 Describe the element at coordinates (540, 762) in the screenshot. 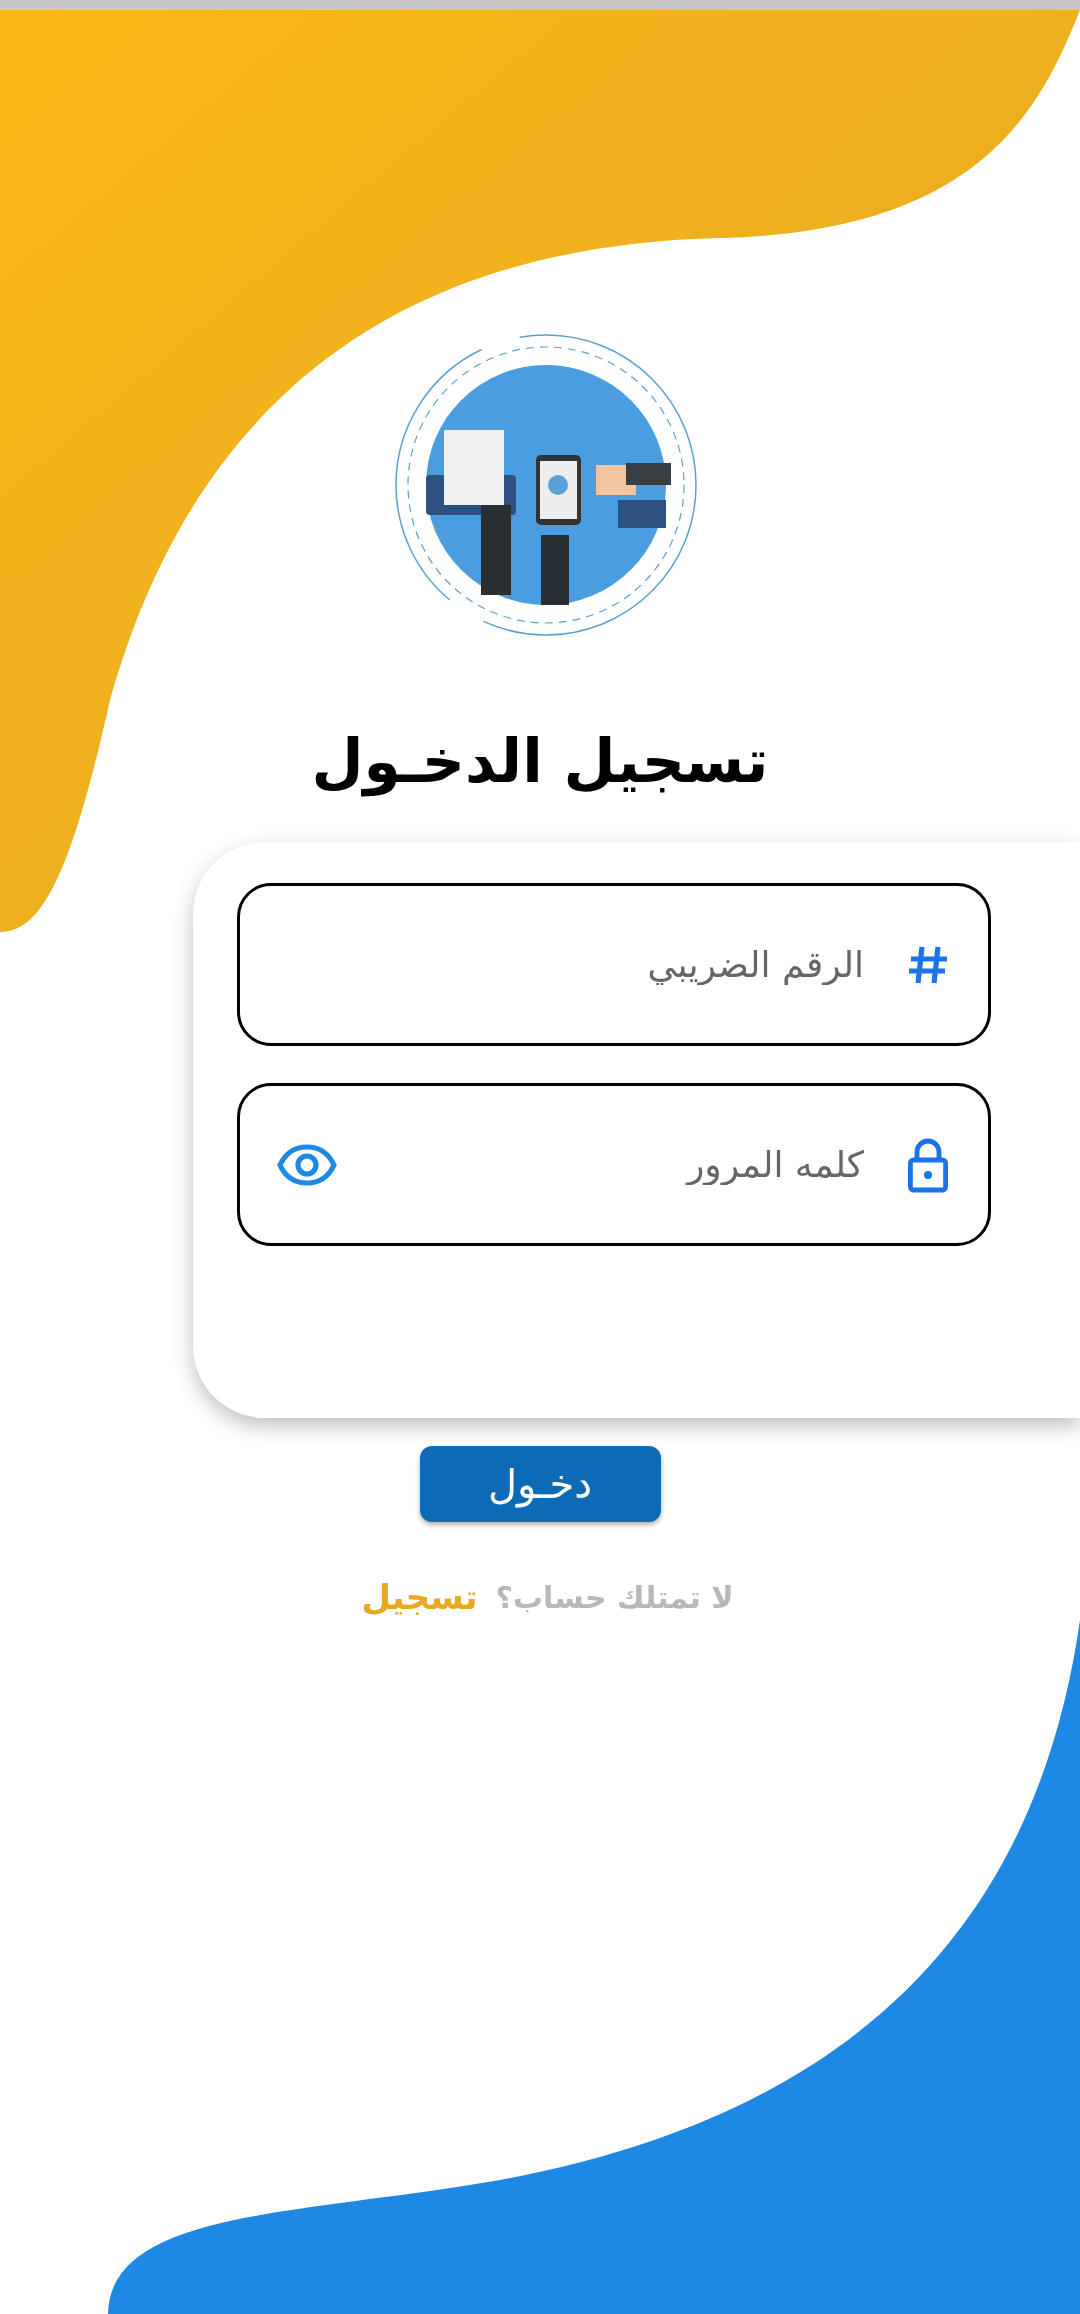

I see `page-title: تسجيل الدخـول` at that location.